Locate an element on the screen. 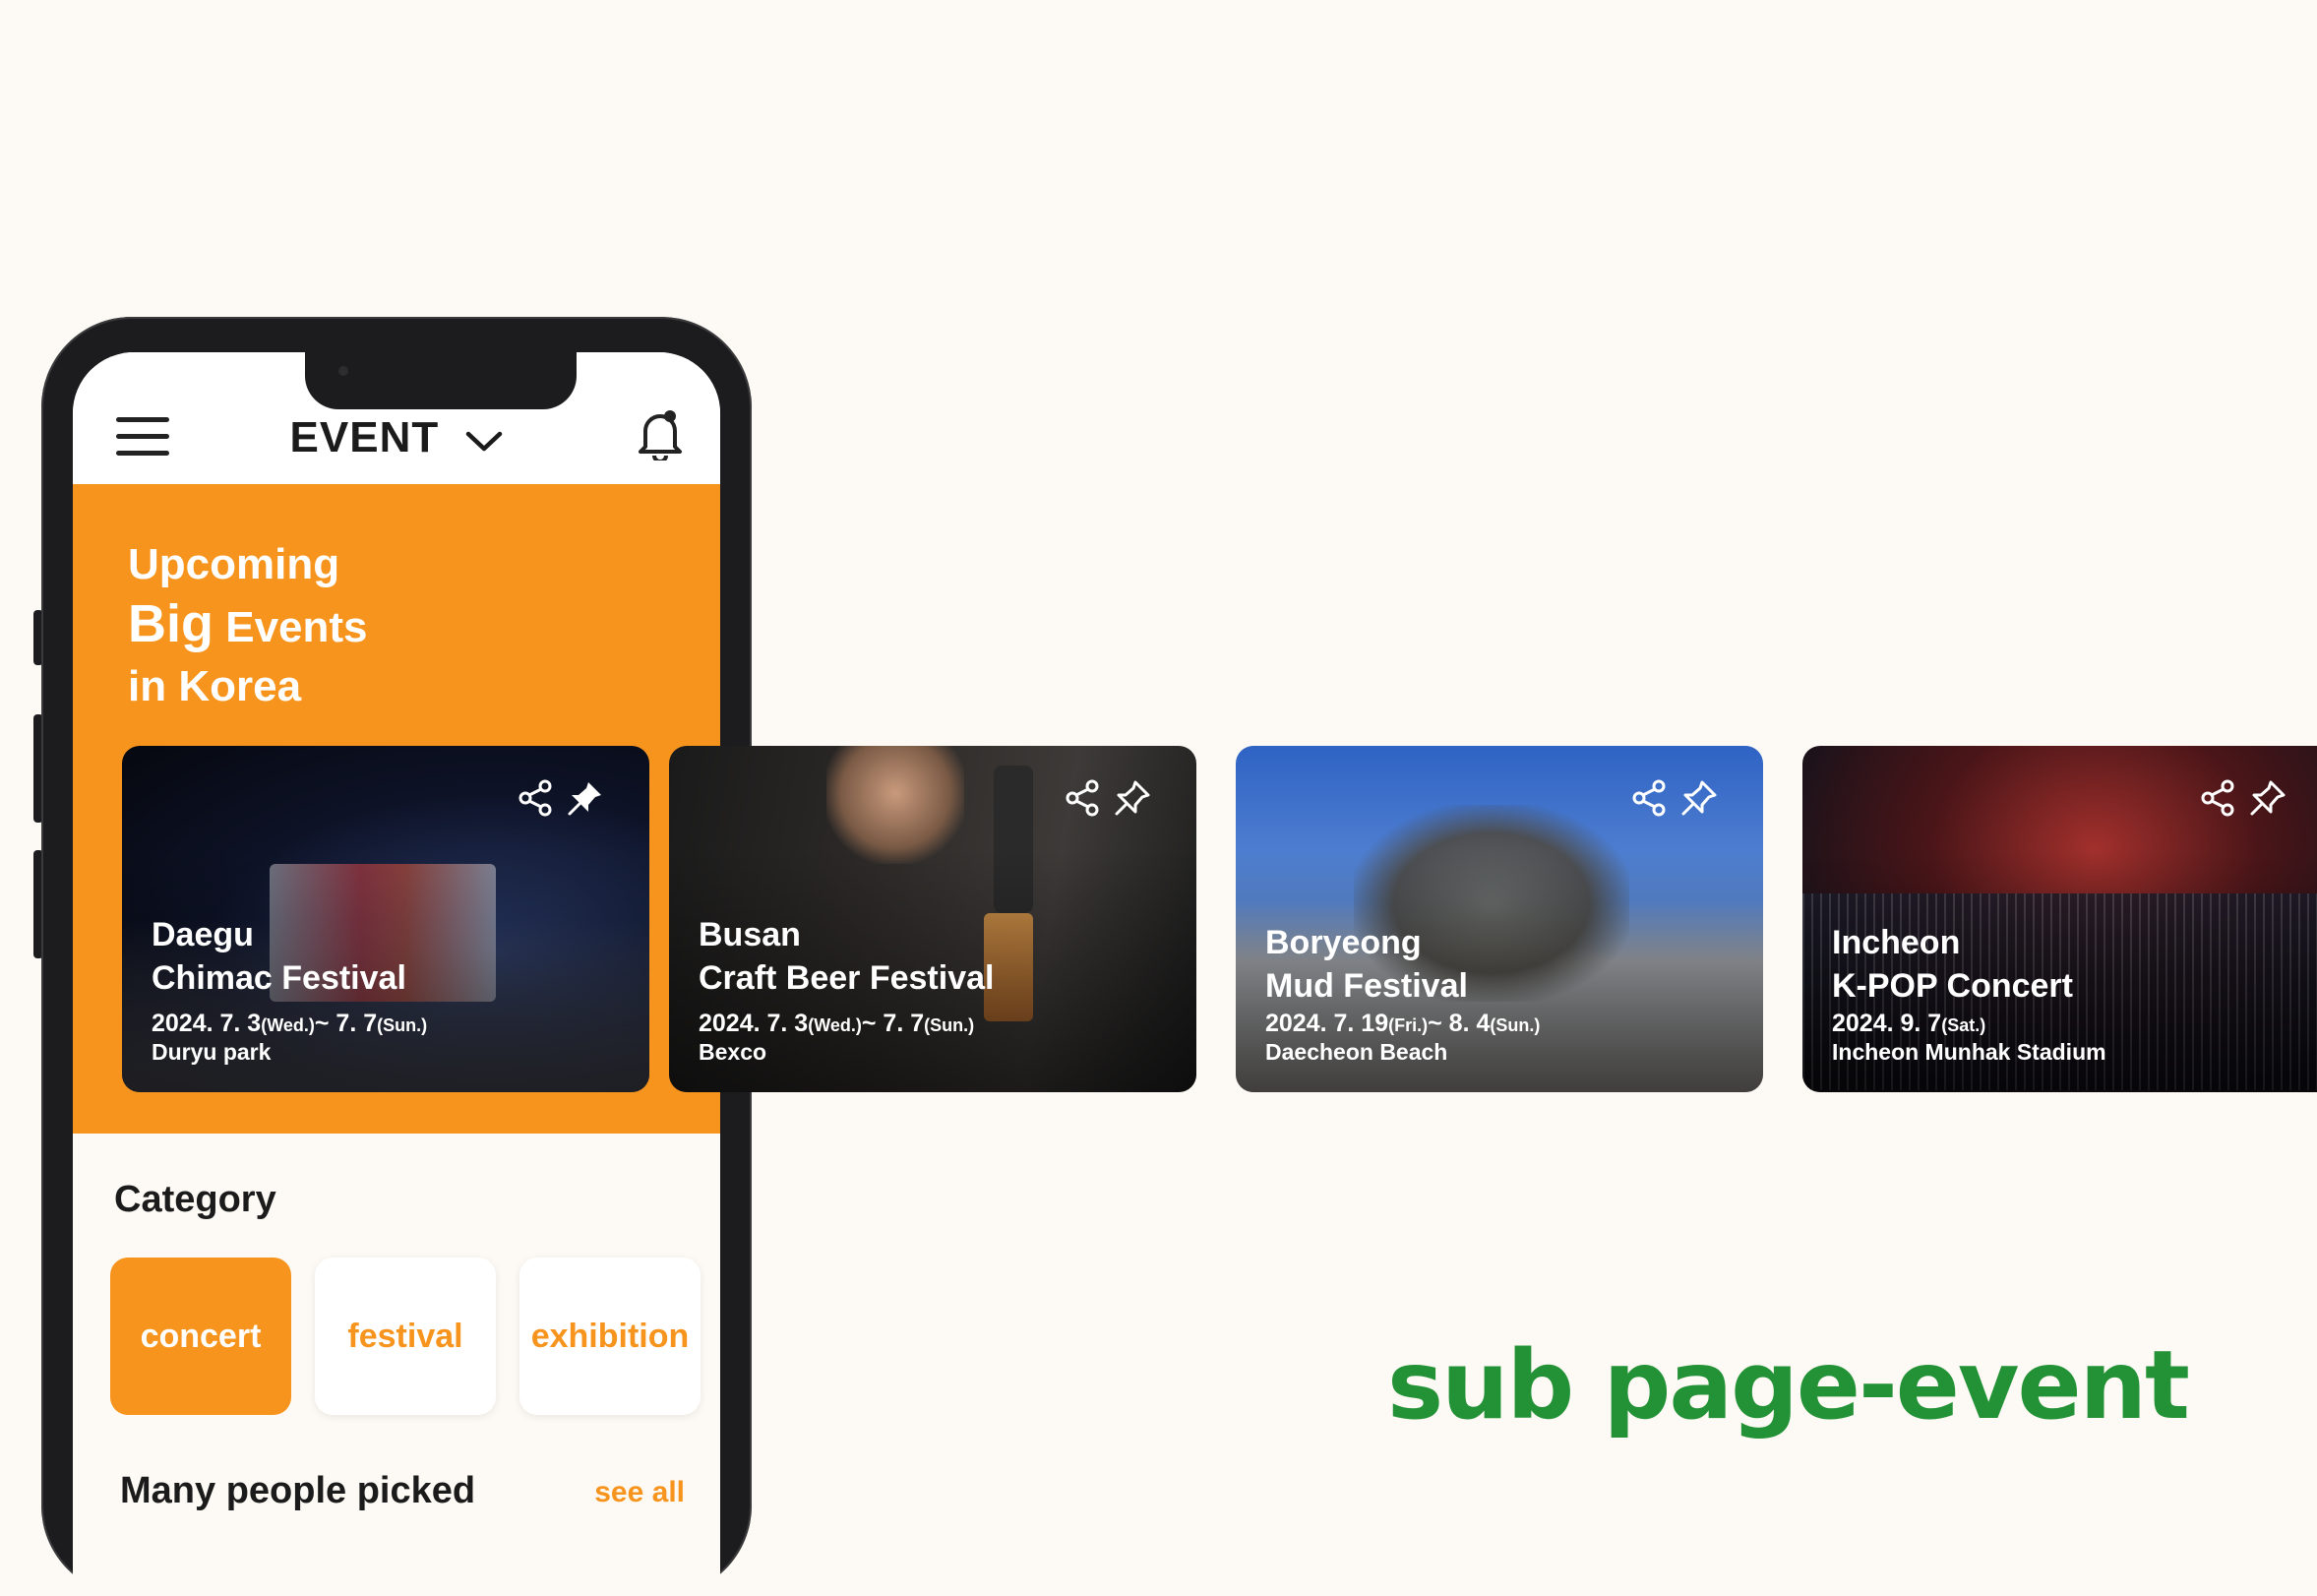  hero-line-3: in Korea is located at coordinates (215, 686).